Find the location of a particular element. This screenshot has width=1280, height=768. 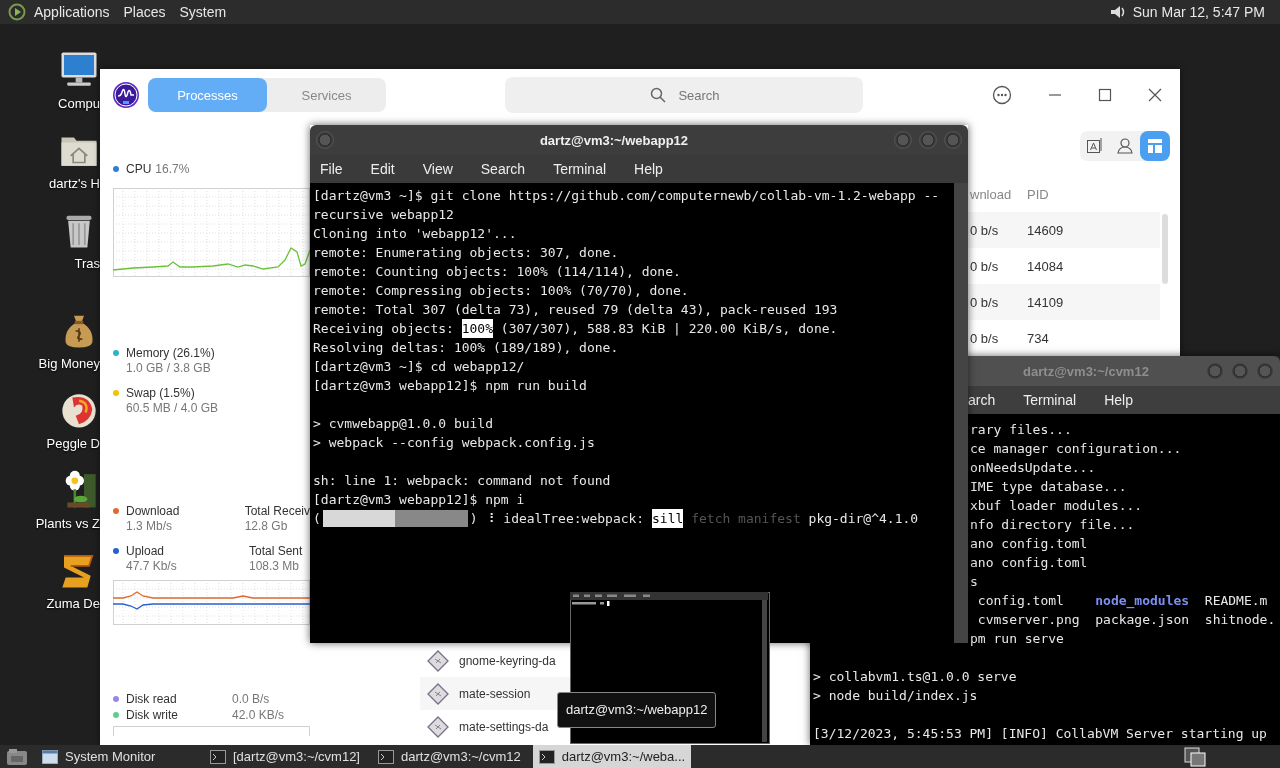

terminal-text: (307/307), 588.83 KiB | 220.00 KiB/s, done. is located at coordinates (668, 329).